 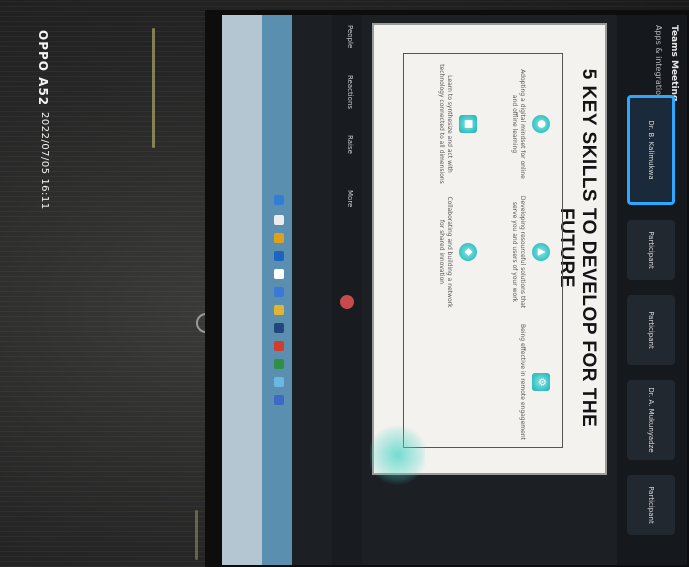 What do you see at coordinates (279, 382) in the screenshot?
I see `app-icon` at bounding box center [279, 382].